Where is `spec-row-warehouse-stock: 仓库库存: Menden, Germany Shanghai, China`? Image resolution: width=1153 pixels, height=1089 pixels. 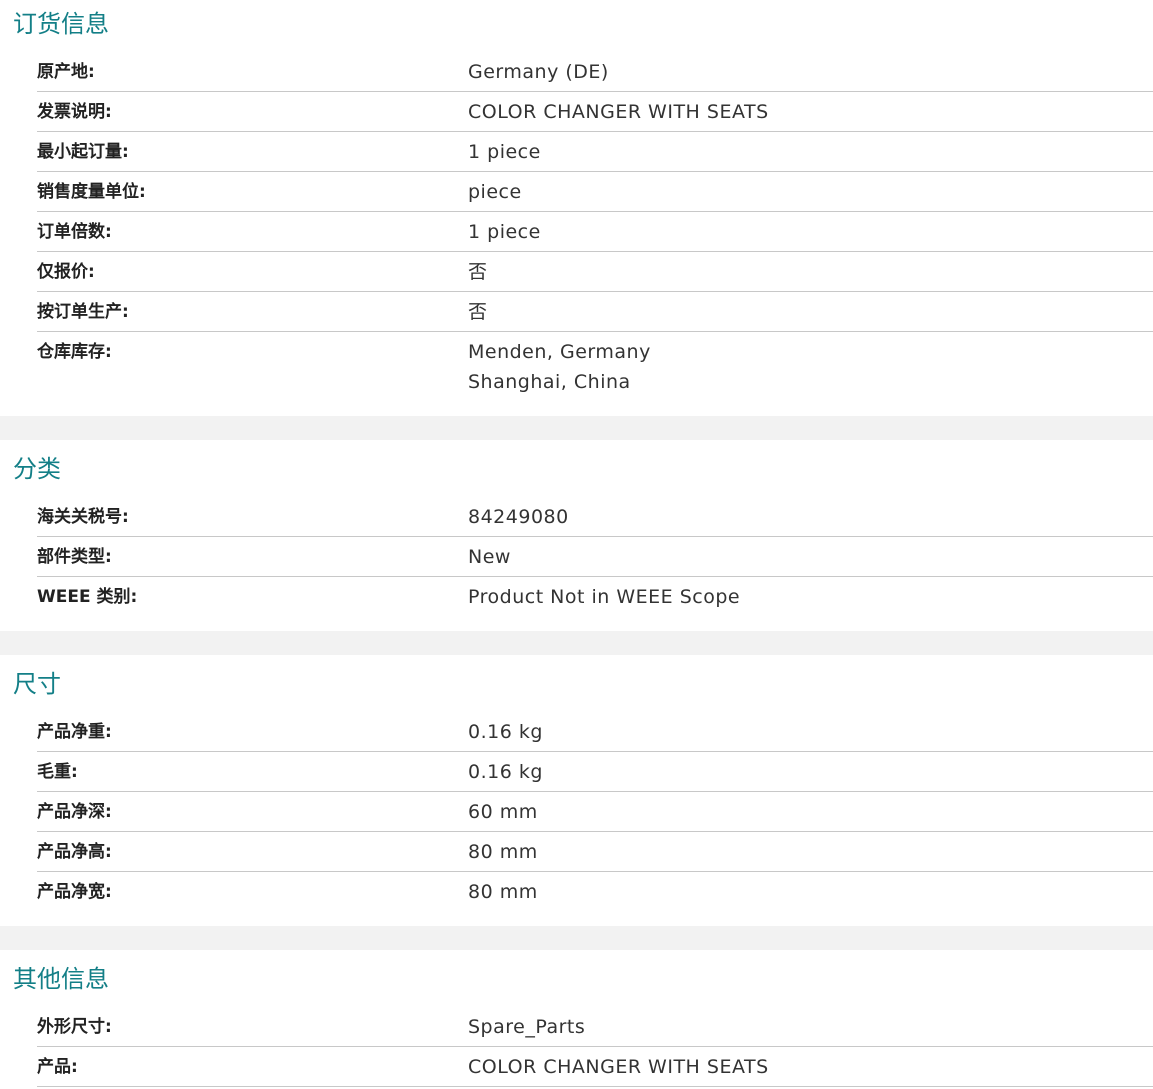 spec-row-warehouse-stock: 仓库库存: Menden, Germany Shanghai, China is located at coordinates (595, 367).